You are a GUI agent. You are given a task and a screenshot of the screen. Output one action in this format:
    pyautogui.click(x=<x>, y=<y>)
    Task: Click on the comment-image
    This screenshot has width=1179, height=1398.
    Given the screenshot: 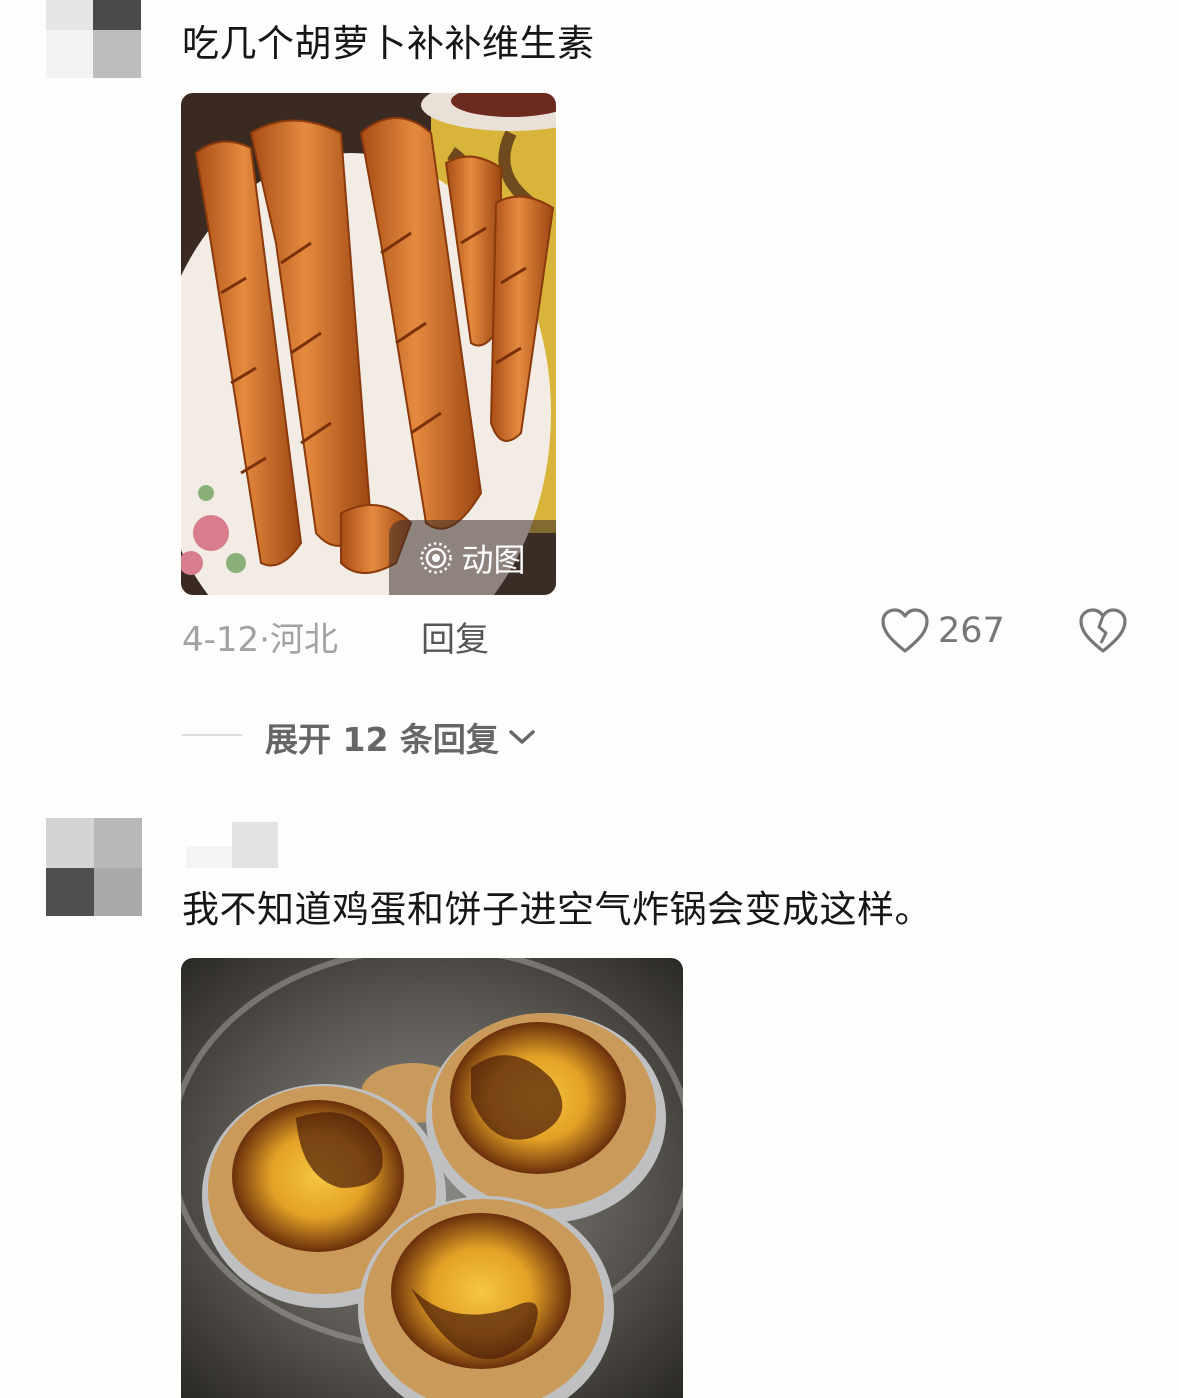 What is the action you would take?
    pyautogui.click(x=432, y=1178)
    